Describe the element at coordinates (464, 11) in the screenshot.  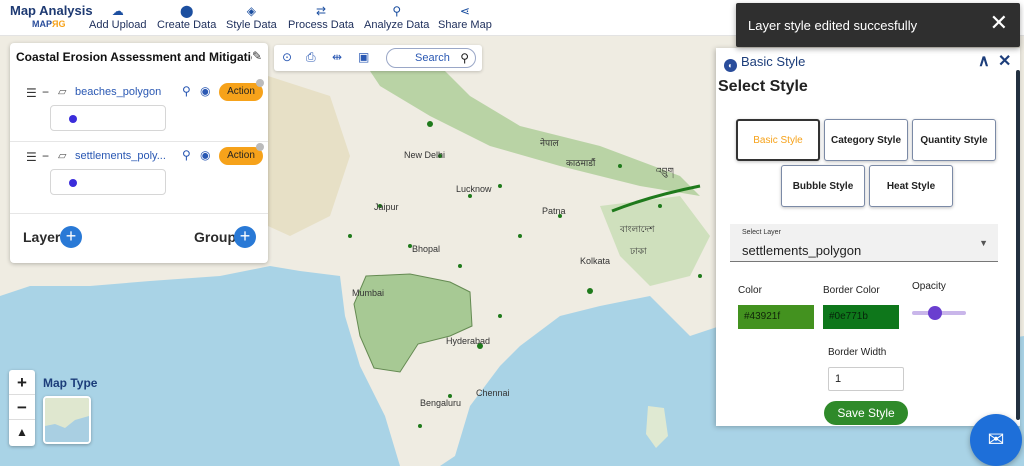
I see `share-icon: ⋖` at that location.